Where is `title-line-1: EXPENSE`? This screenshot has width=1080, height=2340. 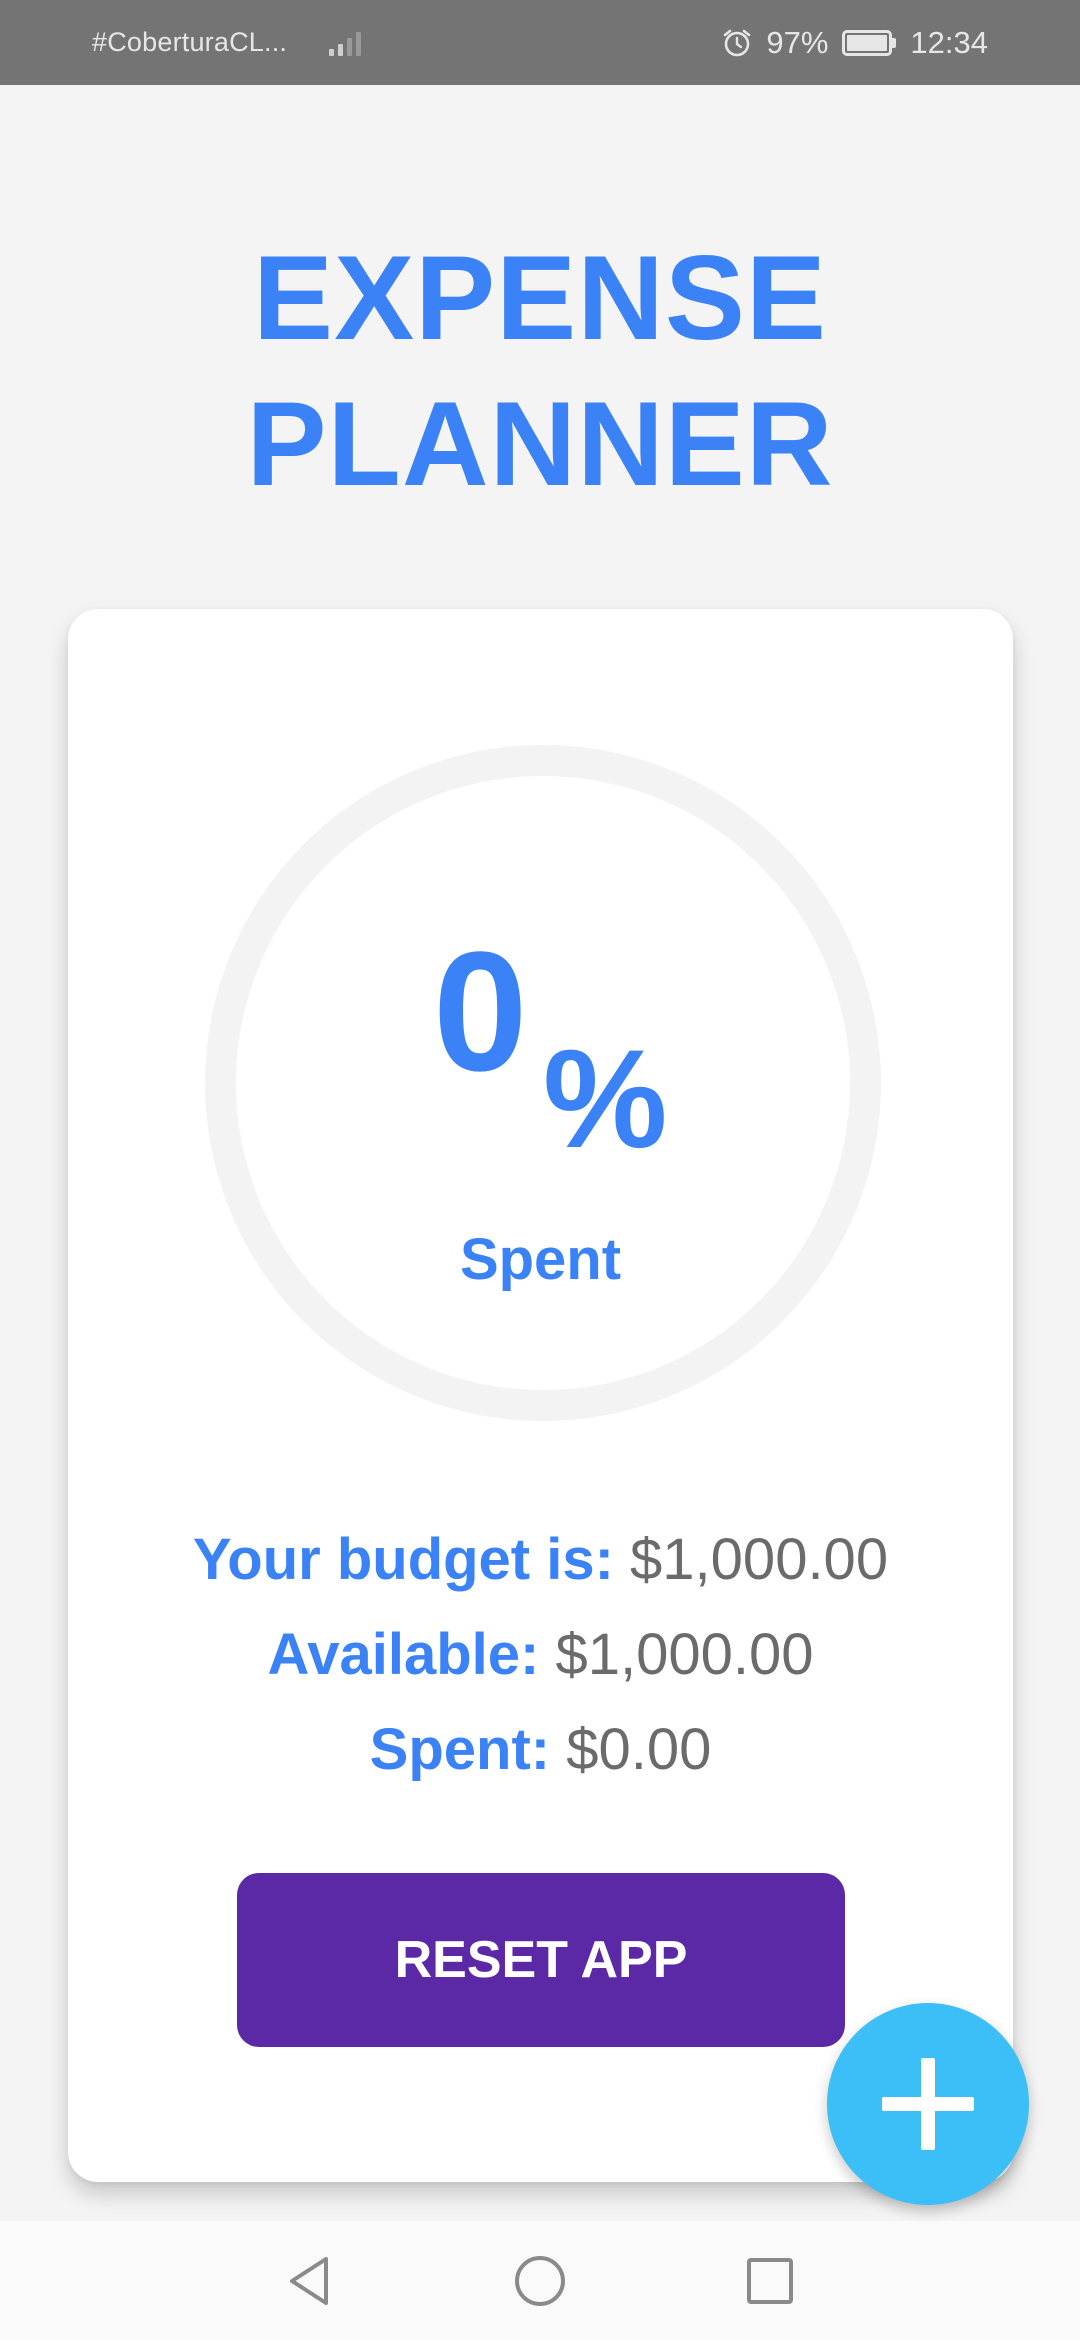
title-line-1: EXPENSE is located at coordinates (540, 298).